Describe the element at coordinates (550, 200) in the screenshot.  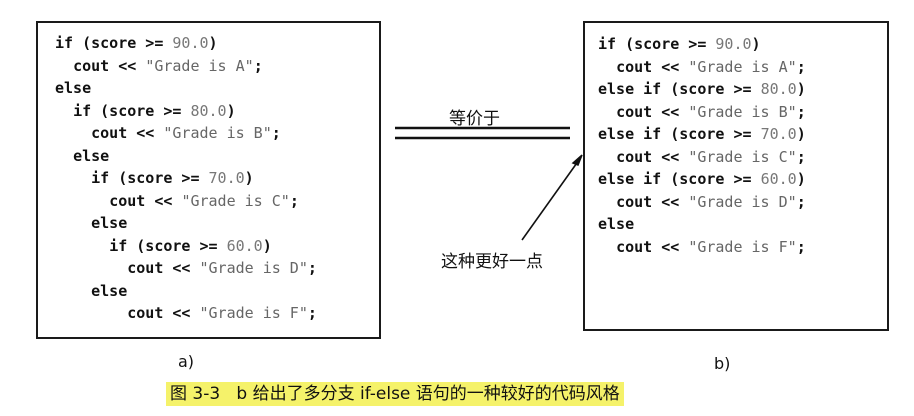
I see `annotation-arrow-shaft` at that location.